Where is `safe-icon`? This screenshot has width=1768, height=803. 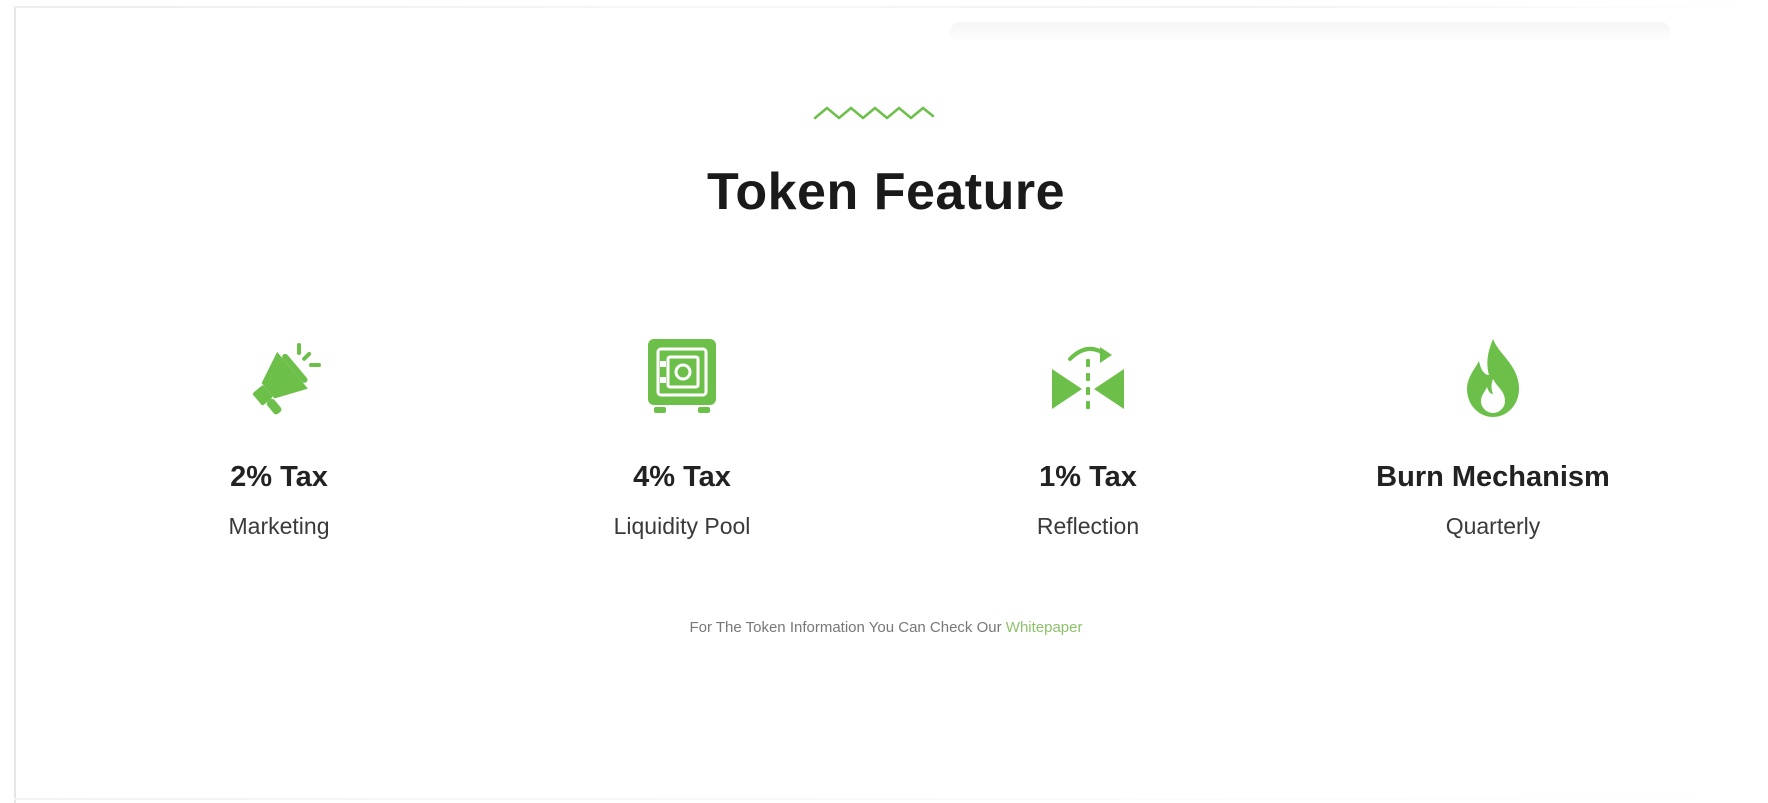
safe-icon is located at coordinates (682, 376).